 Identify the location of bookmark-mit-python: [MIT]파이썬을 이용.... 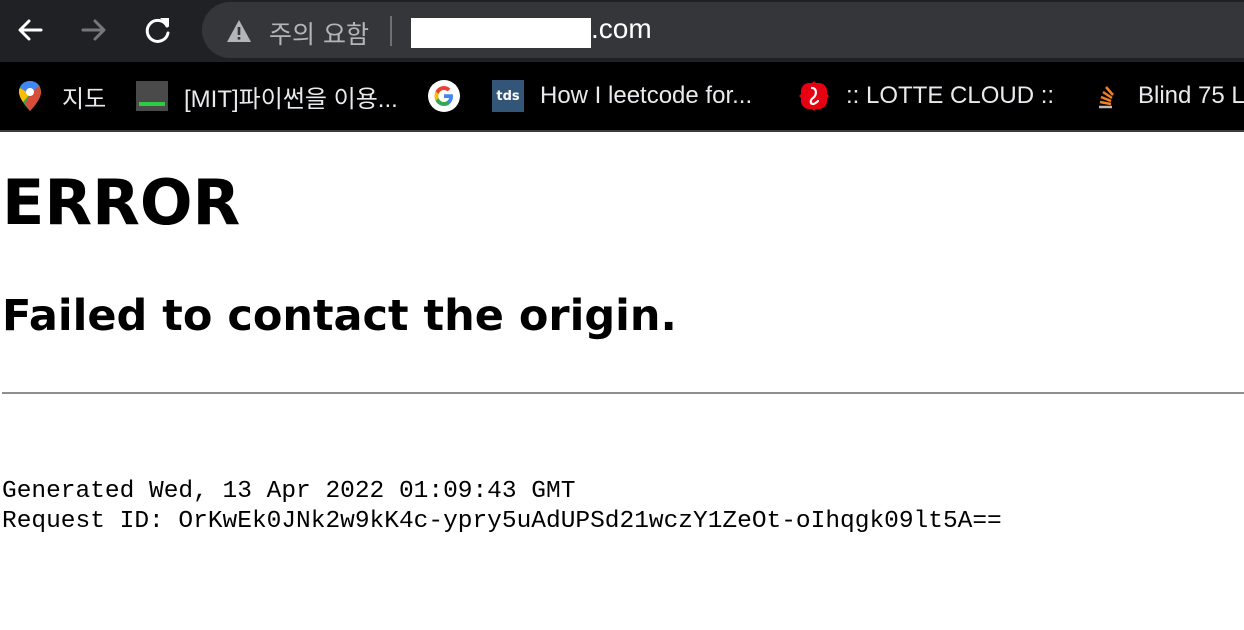
(267, 96).